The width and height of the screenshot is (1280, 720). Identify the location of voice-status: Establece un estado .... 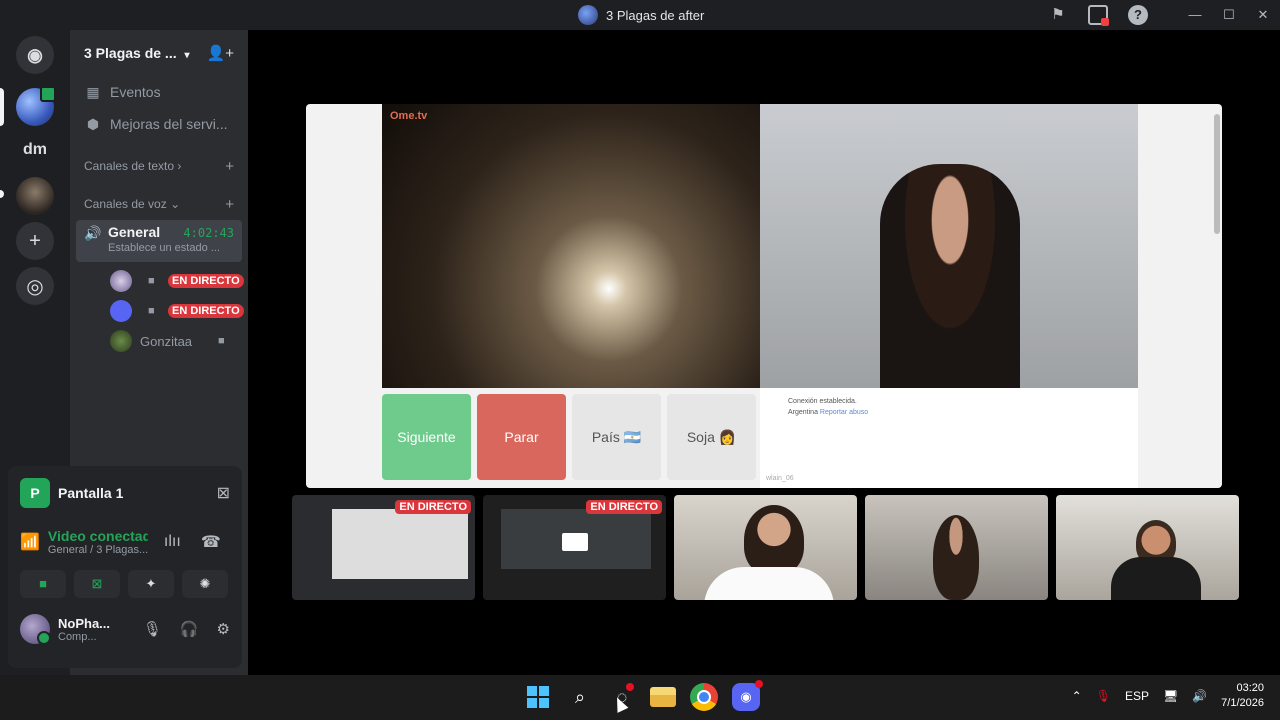
(171, 248).